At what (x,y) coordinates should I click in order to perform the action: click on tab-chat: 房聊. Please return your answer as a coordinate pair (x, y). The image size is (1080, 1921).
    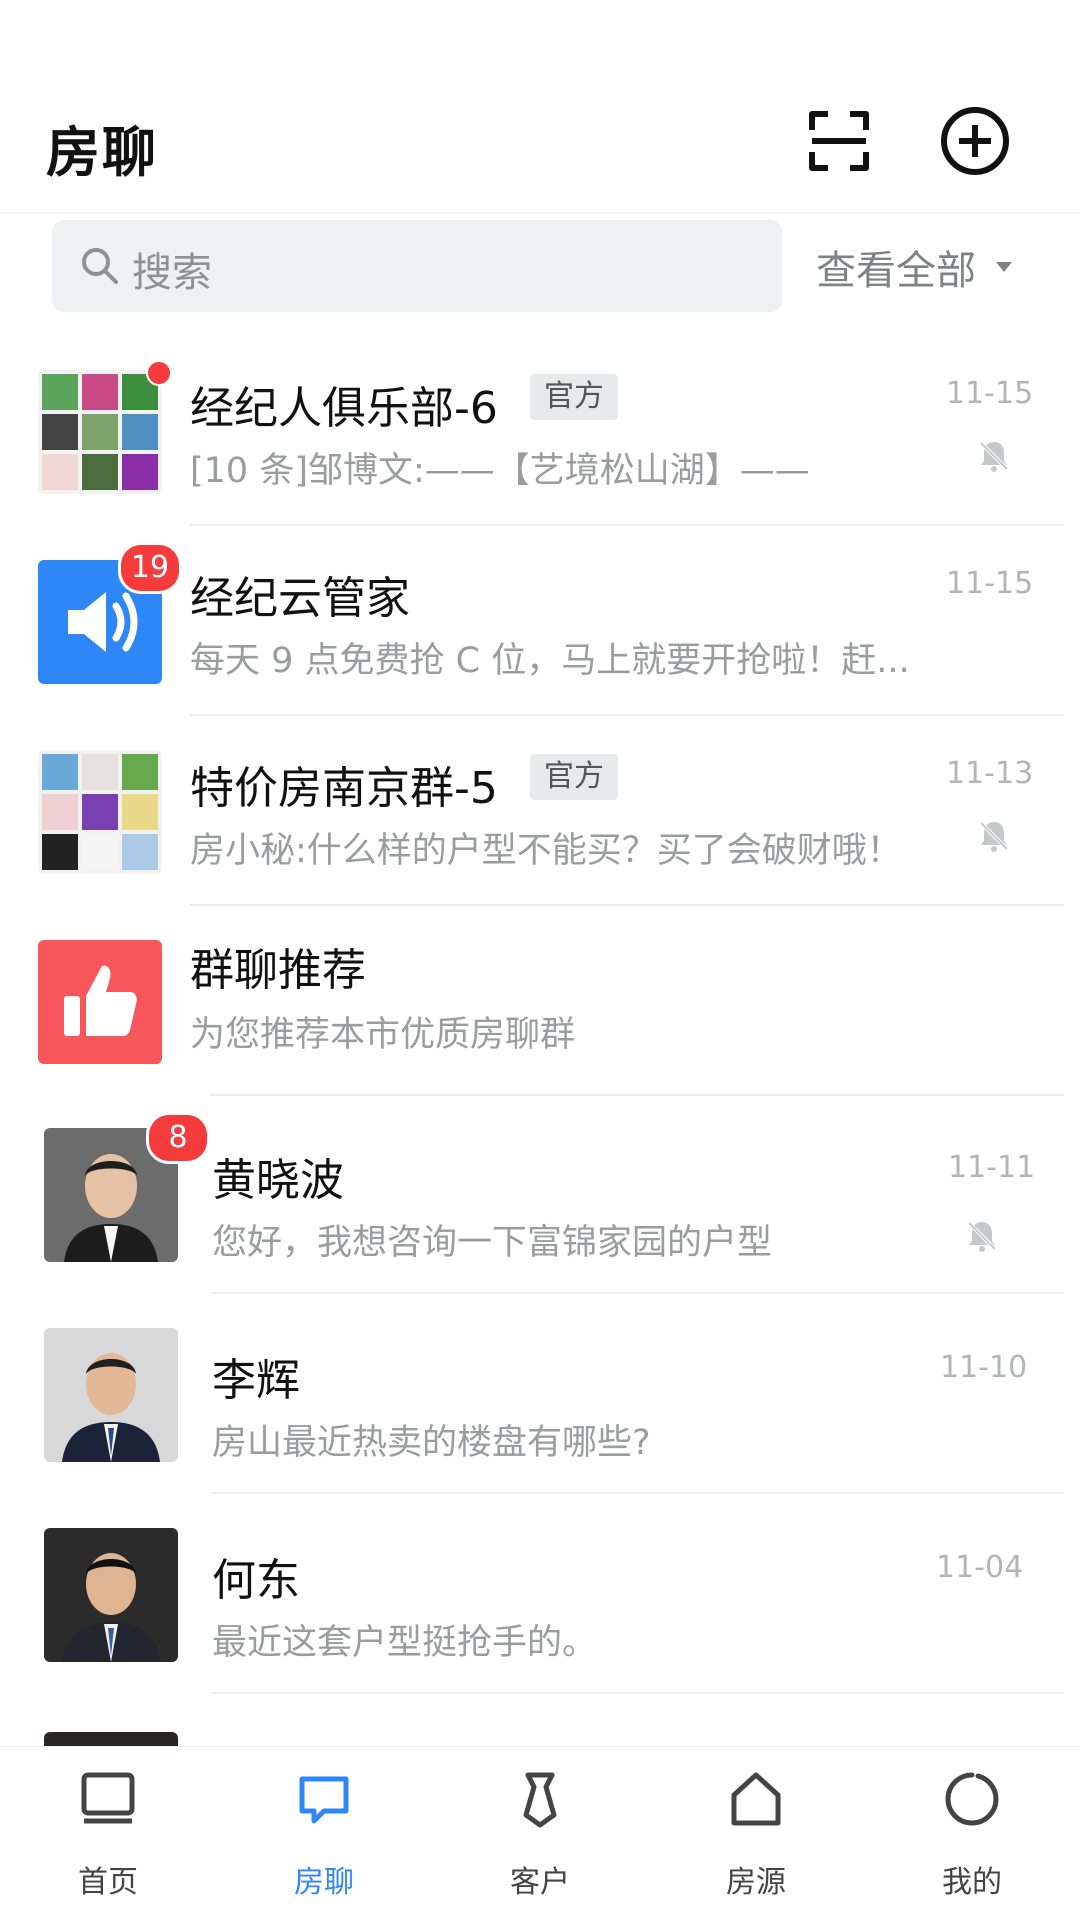
    Looking at the image, I should click on (324, 1834).